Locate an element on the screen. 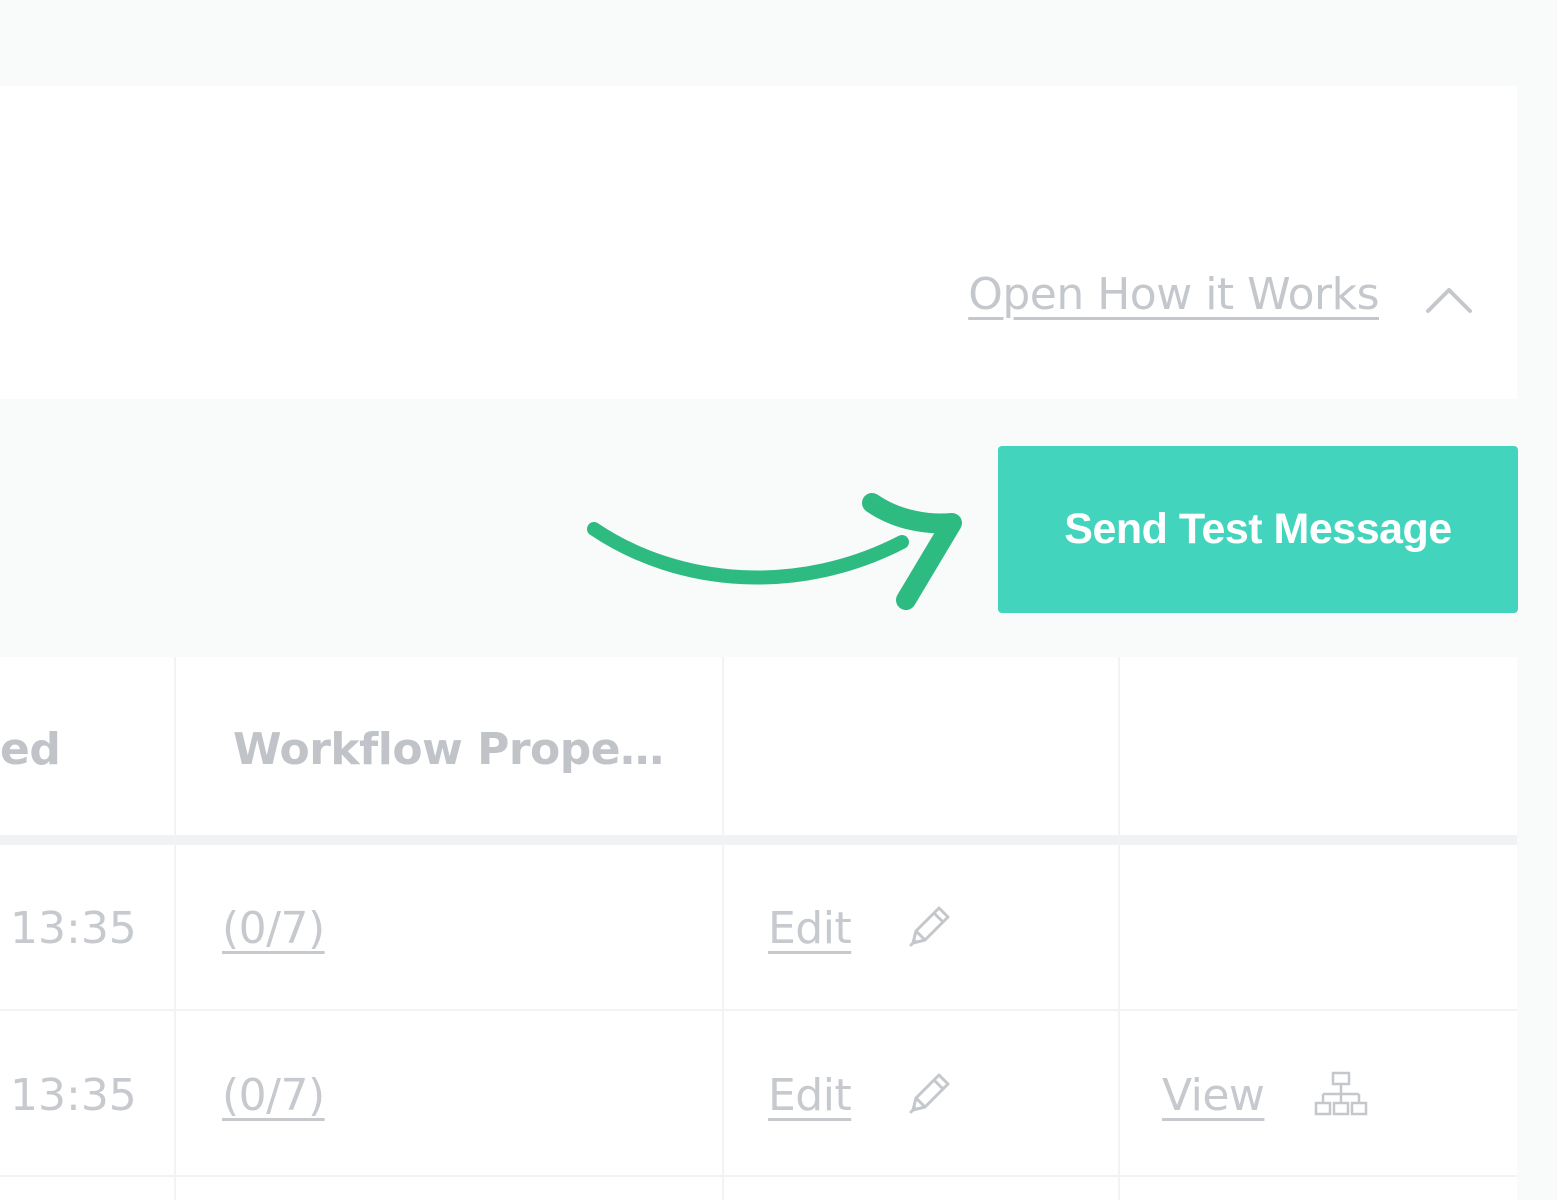 The width and height of the screenshot is (1557, 1200). curved-arrow-icon is located at coordinates (774, 551).